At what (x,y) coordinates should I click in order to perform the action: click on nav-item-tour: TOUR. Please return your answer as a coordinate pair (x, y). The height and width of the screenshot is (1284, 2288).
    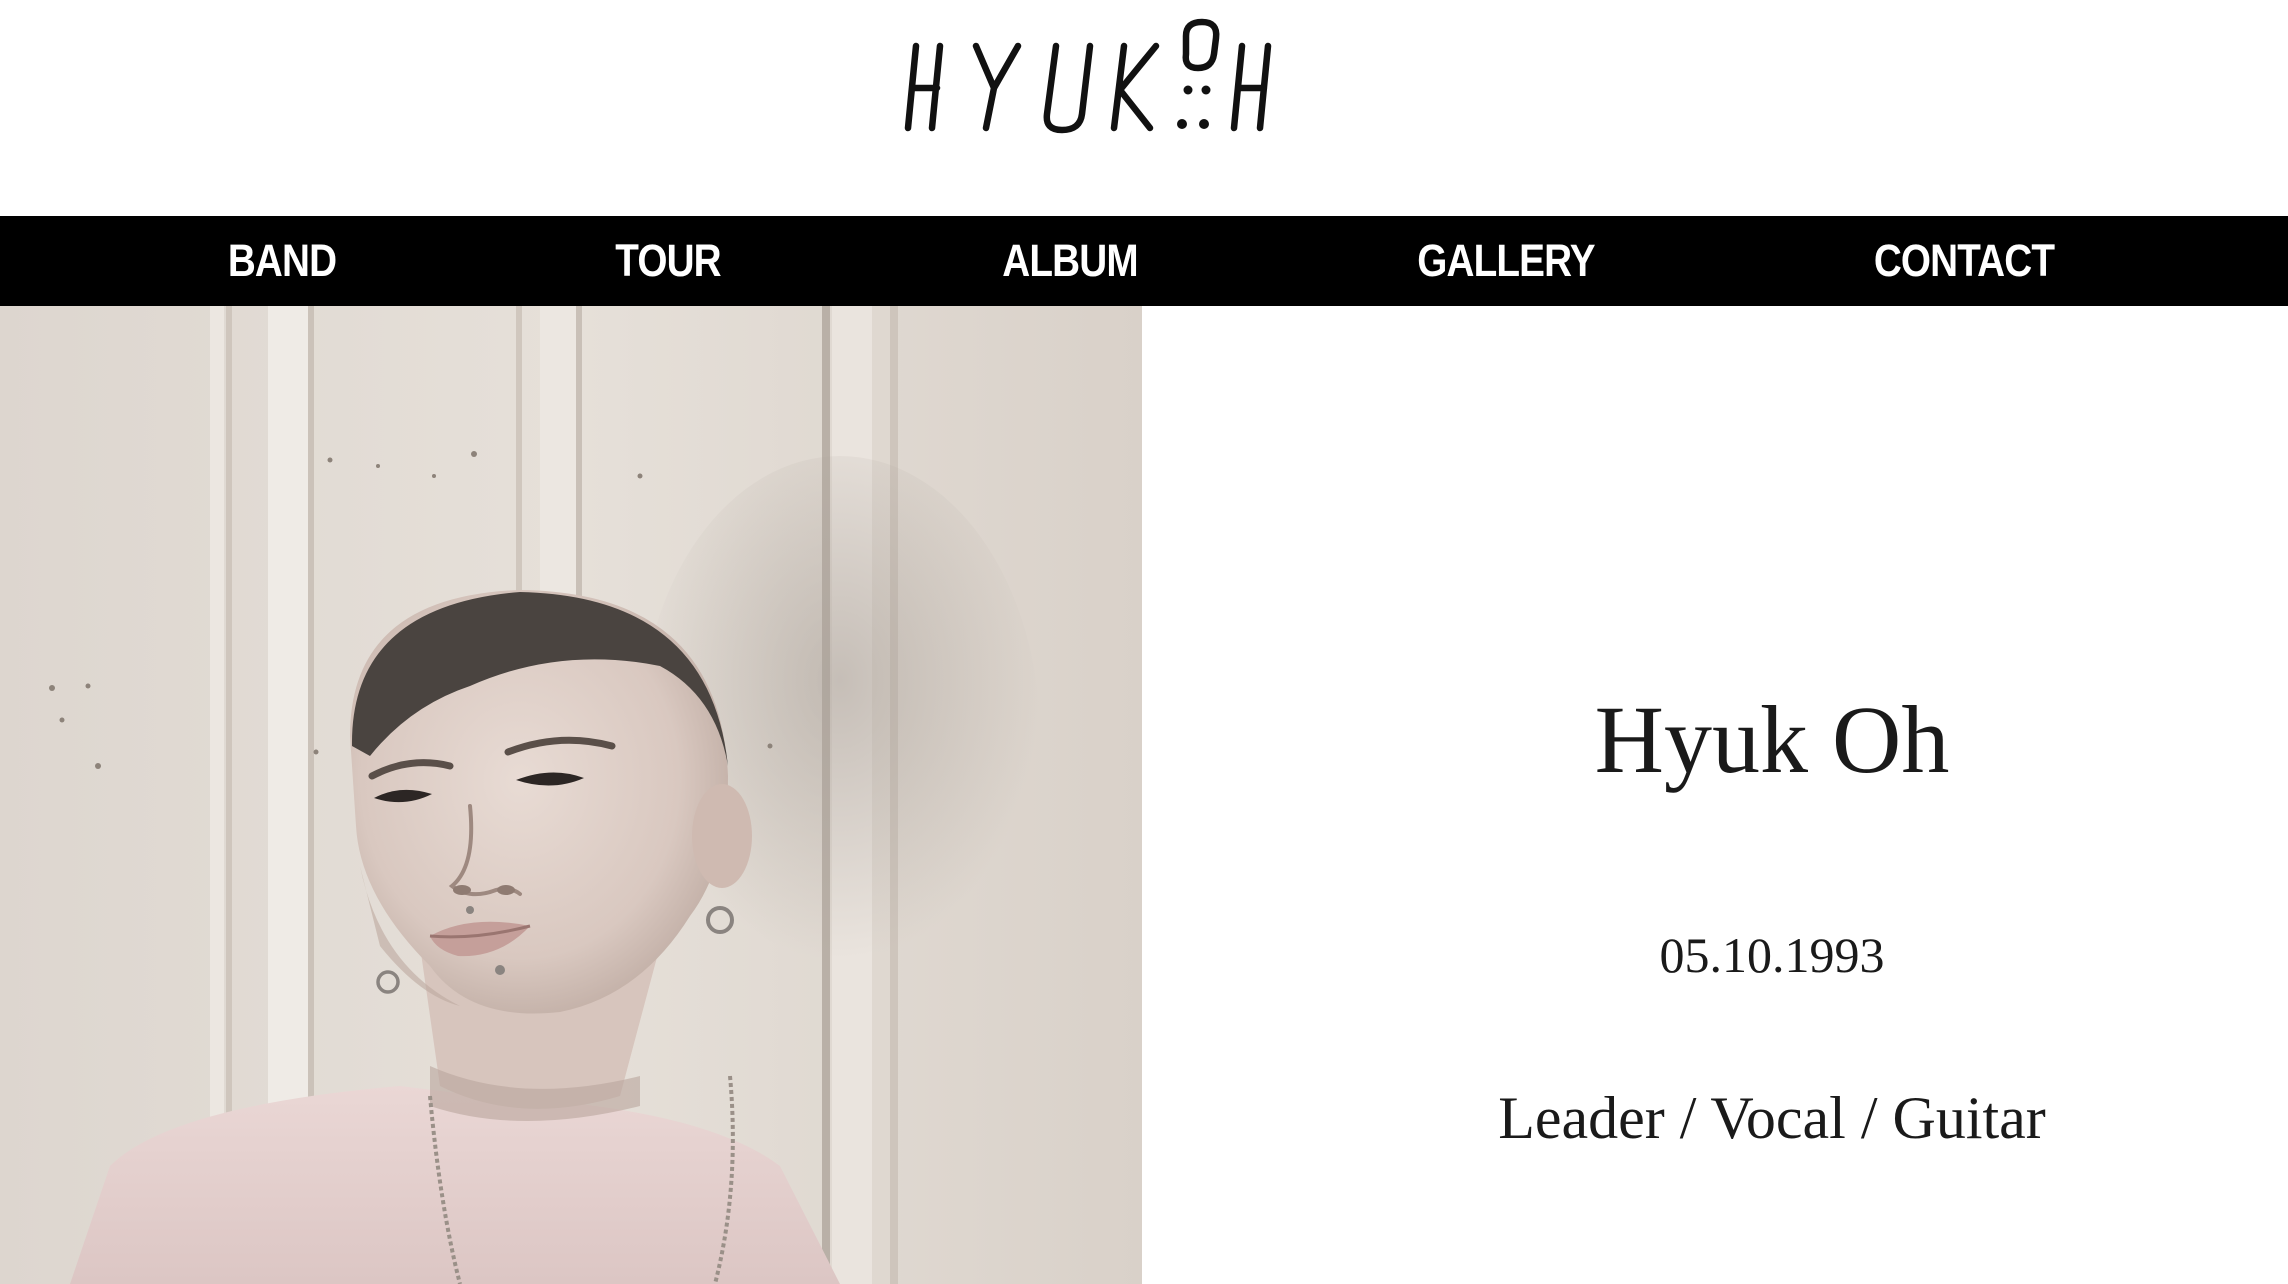
    Looking at the image, I should click on (668, 261).